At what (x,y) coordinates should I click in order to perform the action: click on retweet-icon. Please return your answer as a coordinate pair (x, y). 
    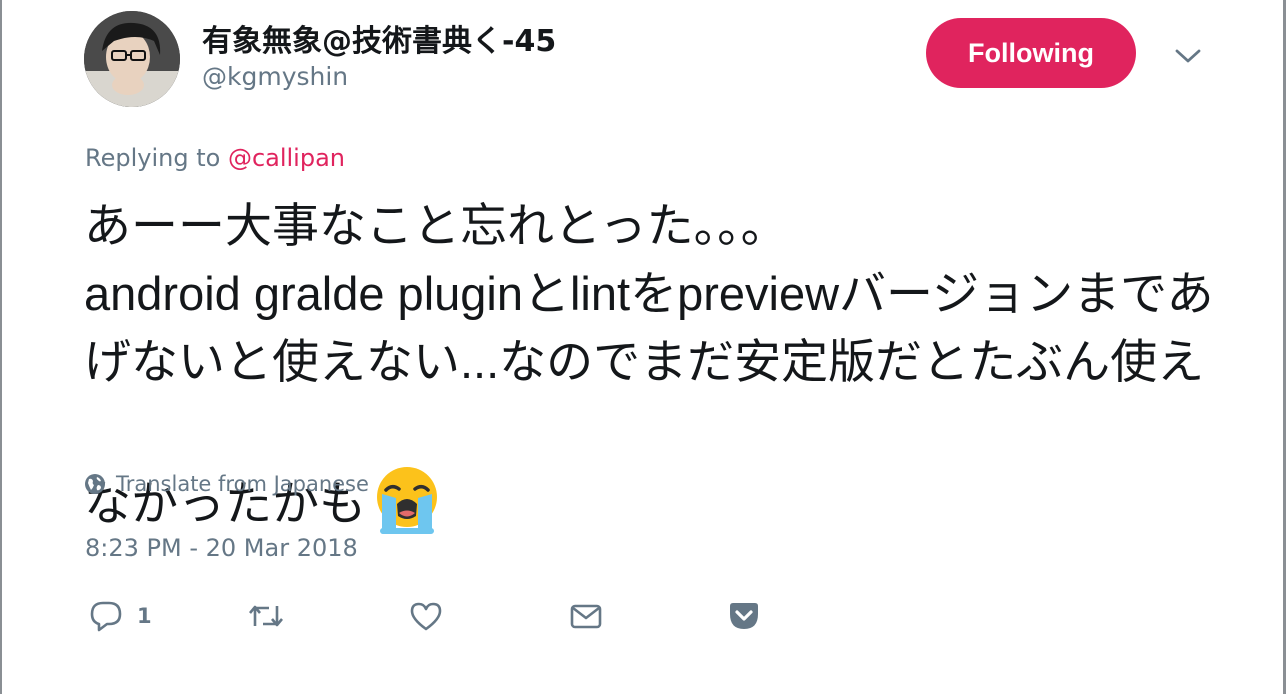
    Looking at the image, I should click on (266, 616).